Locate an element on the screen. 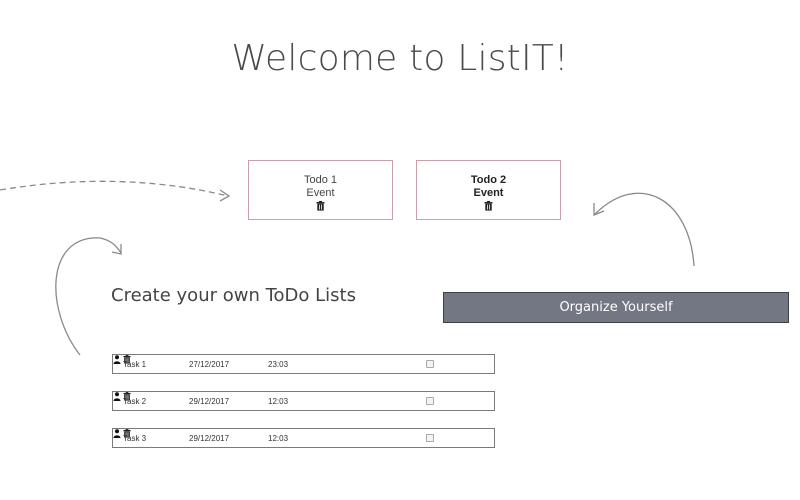 The width and height of the screenshot is (800, 500). section-subtitle: Create your own ToDo Lists is located at coordinates (233, 295).